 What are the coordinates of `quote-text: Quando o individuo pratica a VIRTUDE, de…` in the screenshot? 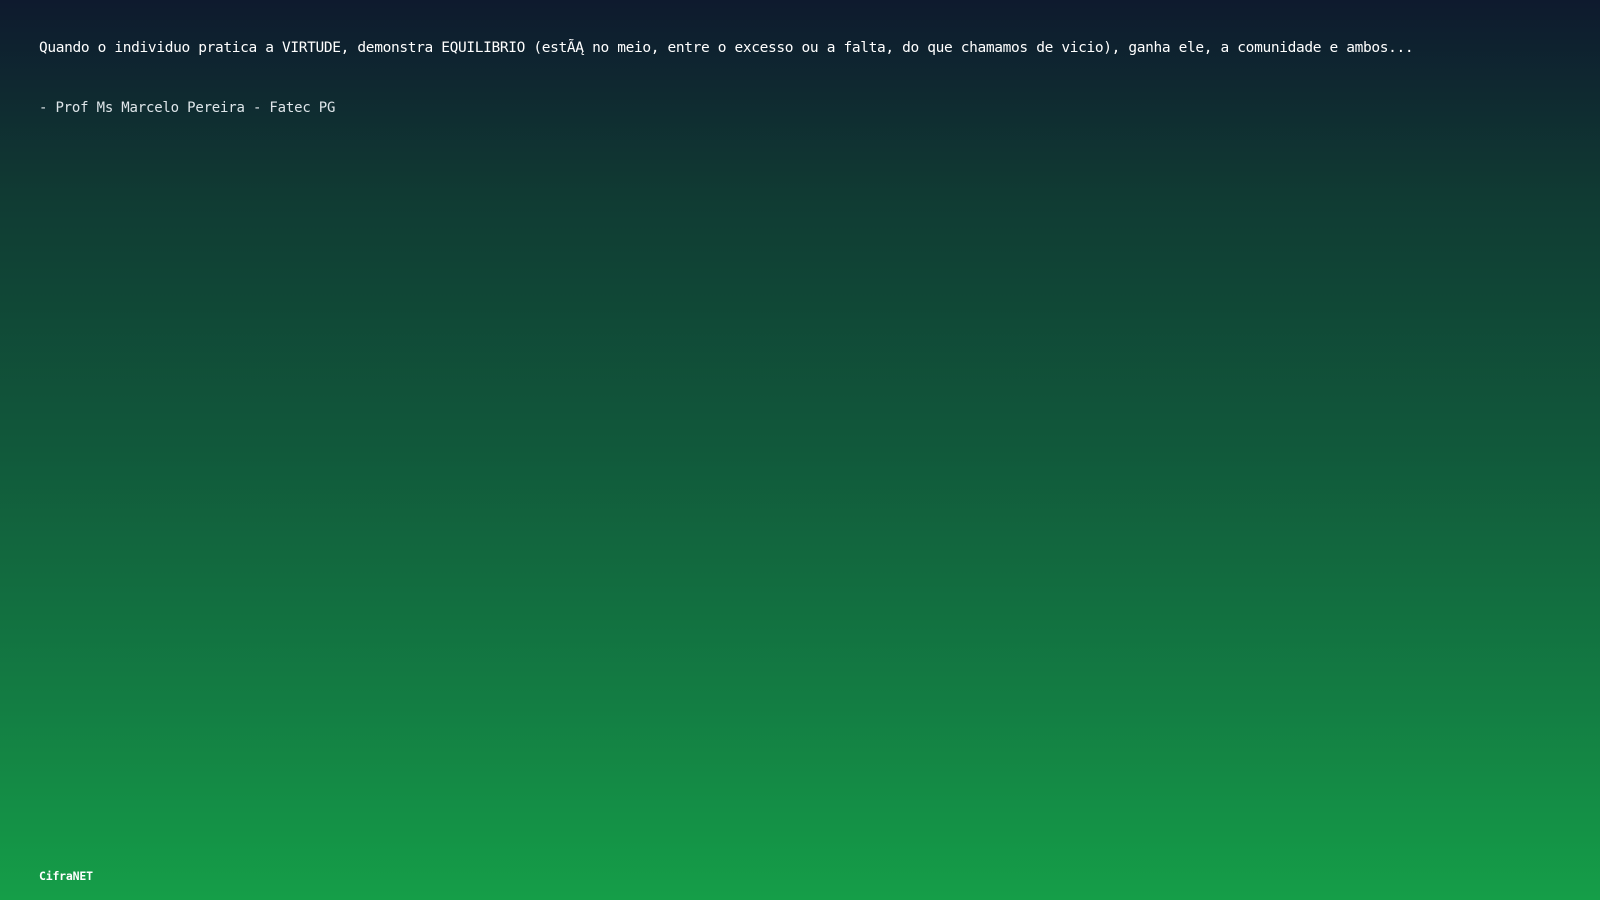 It's located at (726, 48).